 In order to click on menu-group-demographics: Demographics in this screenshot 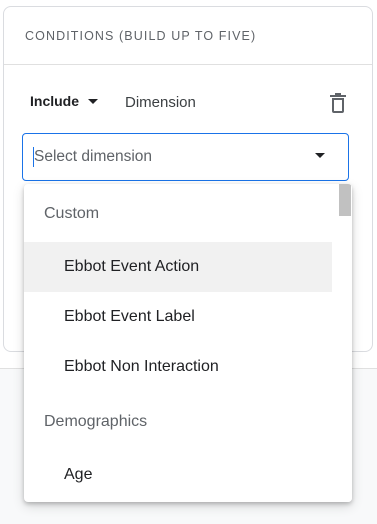, I will do `click(96, 421)`.